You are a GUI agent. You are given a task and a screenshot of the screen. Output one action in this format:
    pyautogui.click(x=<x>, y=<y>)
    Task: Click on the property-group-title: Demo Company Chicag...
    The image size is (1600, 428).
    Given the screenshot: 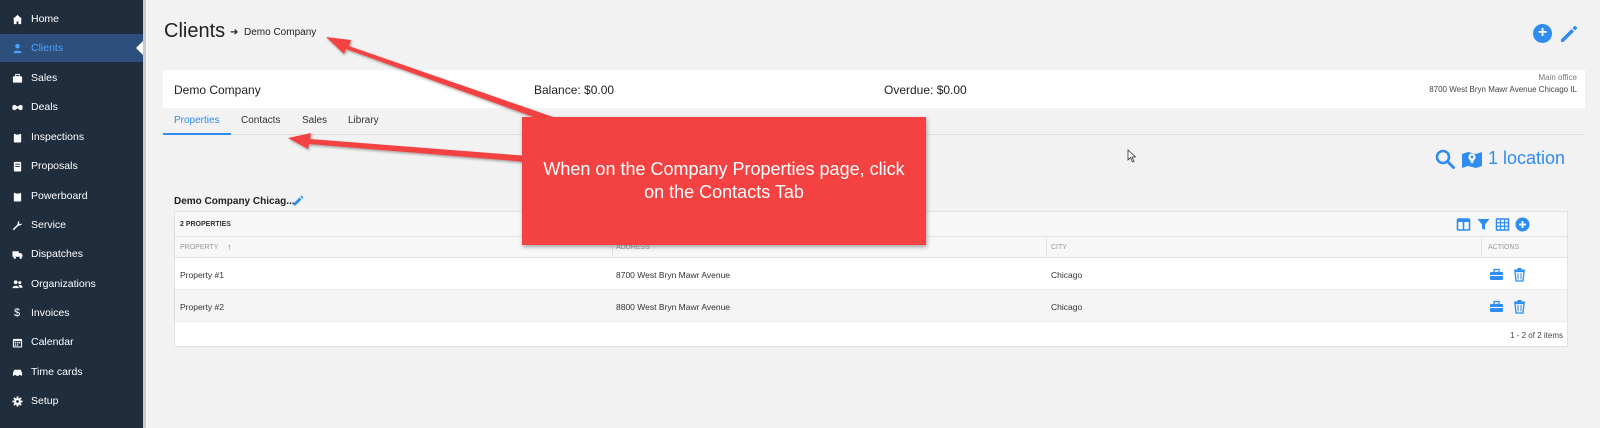 What is the action you would take?
    pyautogui.click(x=234, y=201)
    